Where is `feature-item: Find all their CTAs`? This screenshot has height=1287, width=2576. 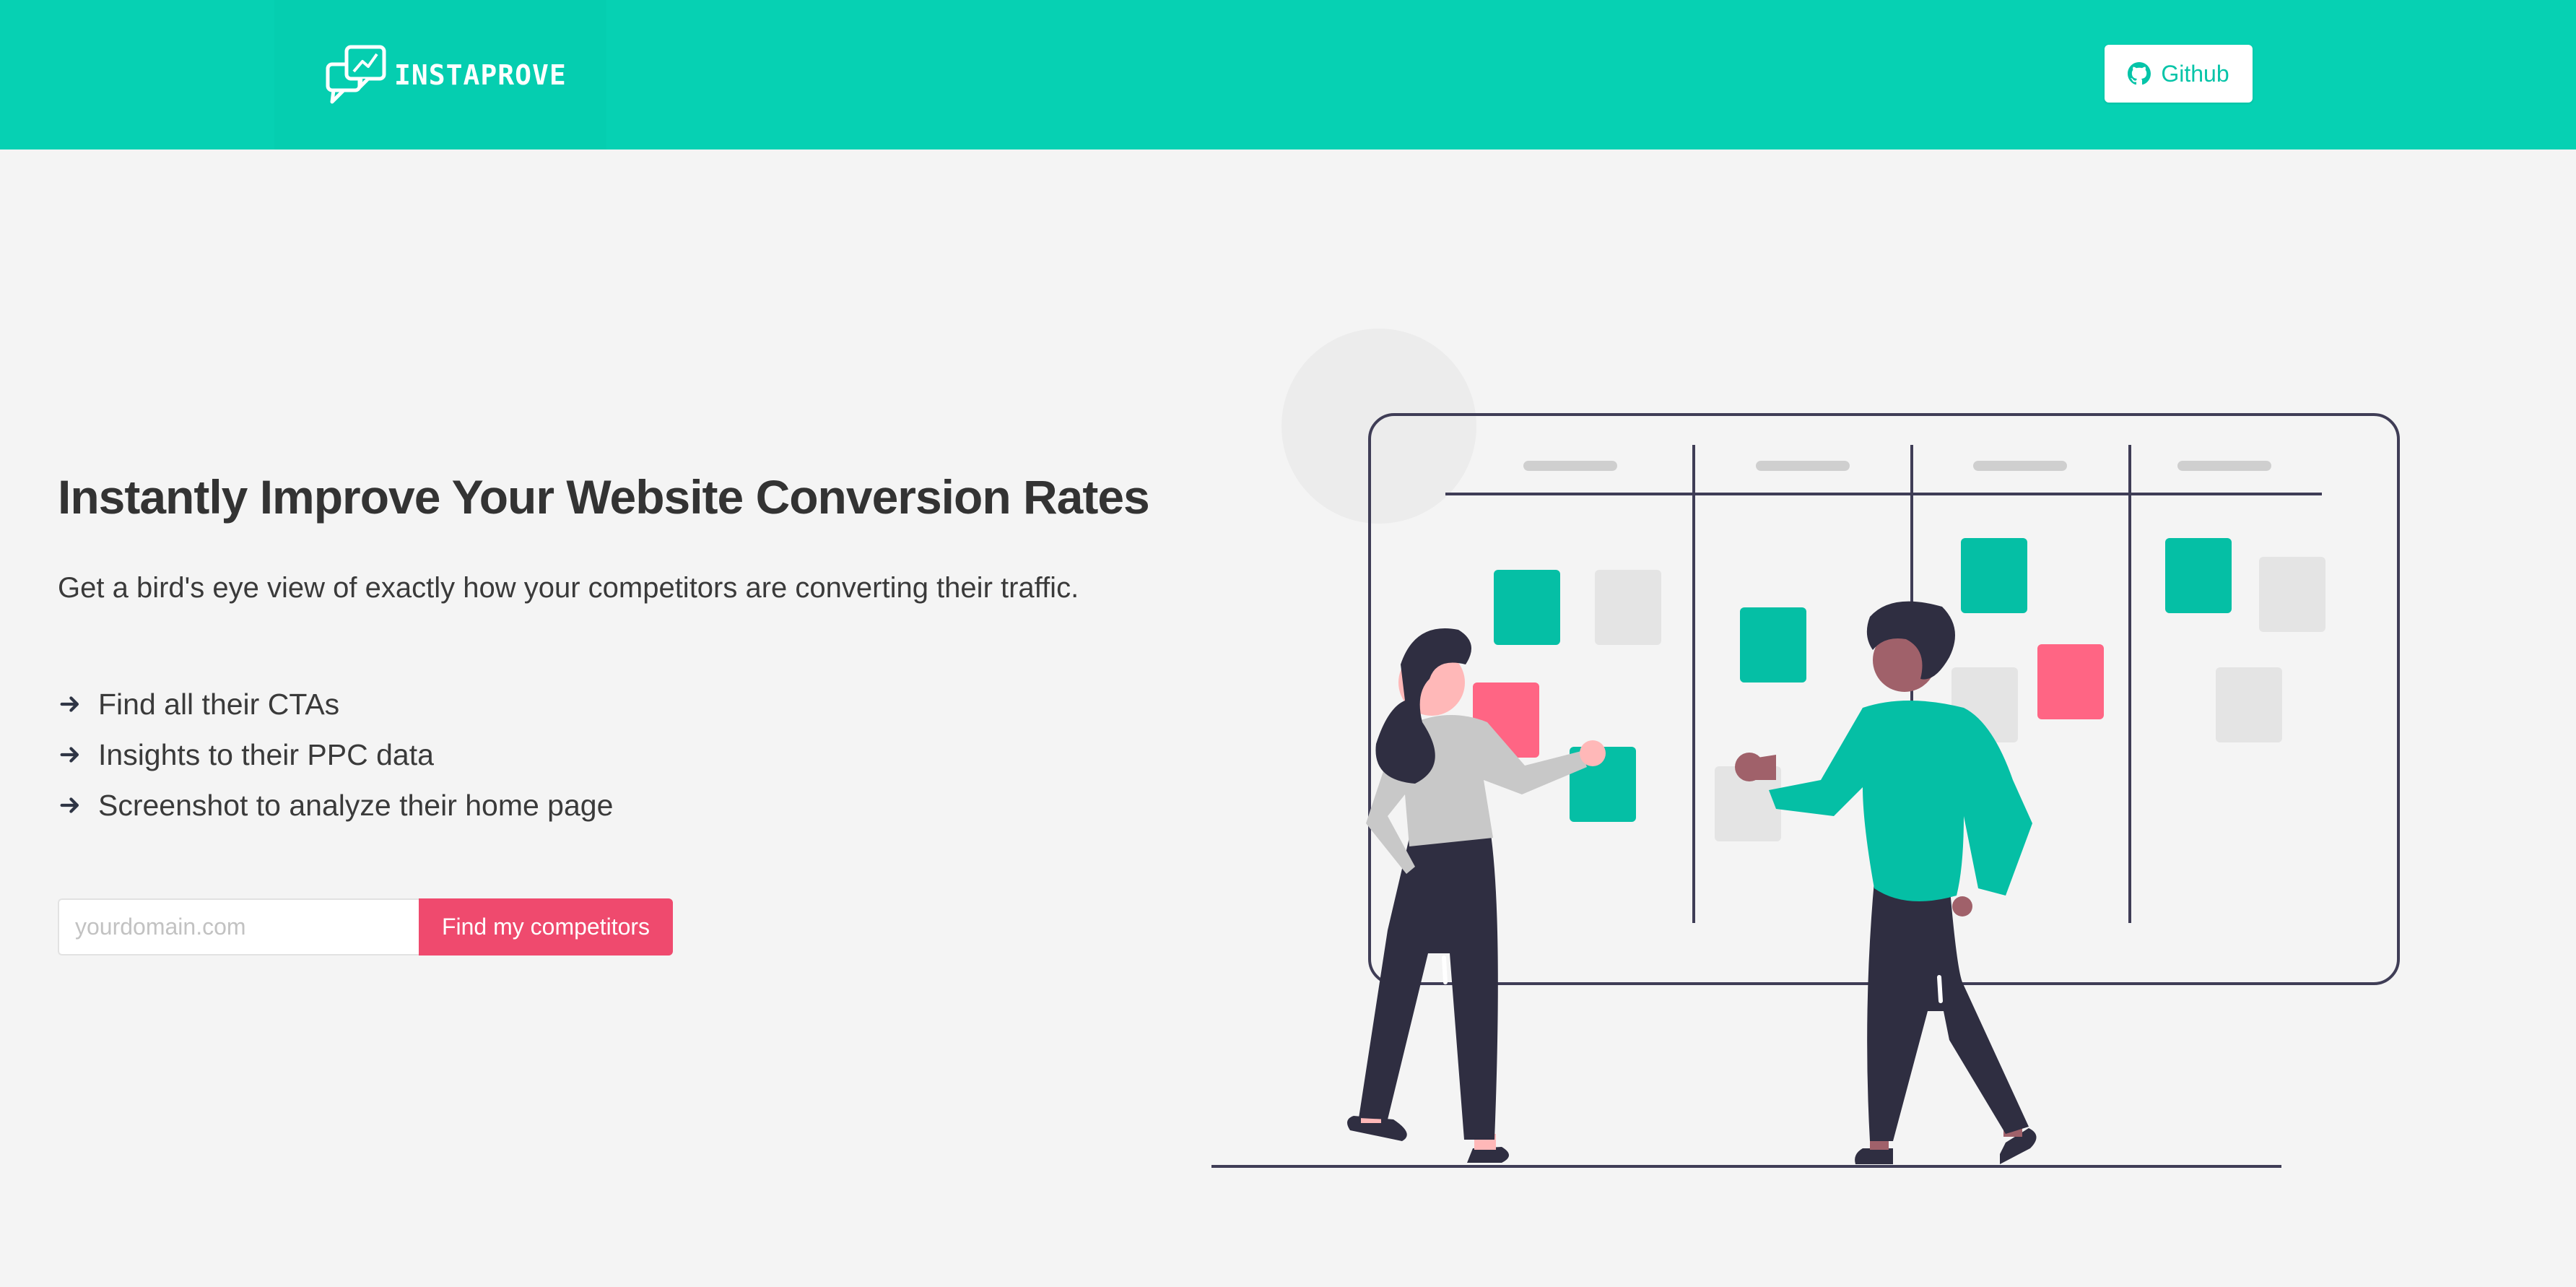
feature-item: Find all their CTAs is located at coordinates (335, 704).